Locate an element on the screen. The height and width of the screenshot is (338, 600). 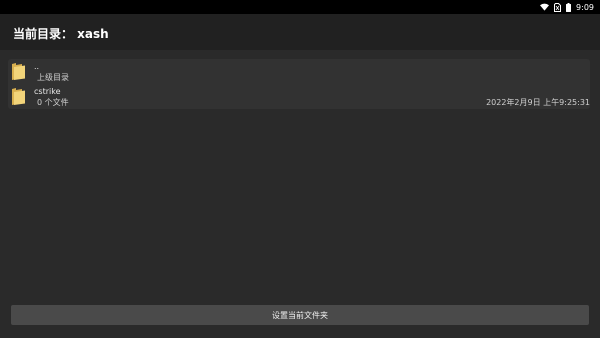
wifi-icon is located at coordinates (545, 7).